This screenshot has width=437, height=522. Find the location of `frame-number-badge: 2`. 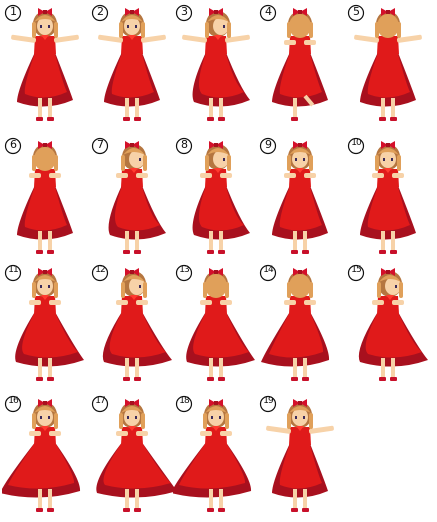

frame-number-badge: 2 is located at coordinates (100, 13).